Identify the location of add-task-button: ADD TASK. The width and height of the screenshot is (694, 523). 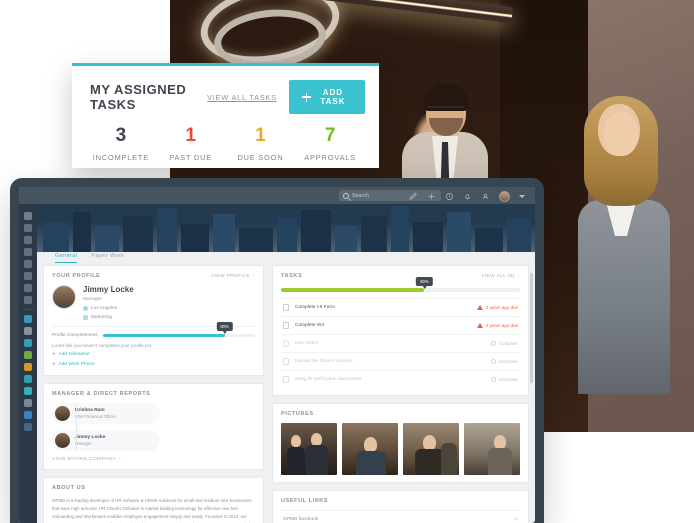
(326, 97).